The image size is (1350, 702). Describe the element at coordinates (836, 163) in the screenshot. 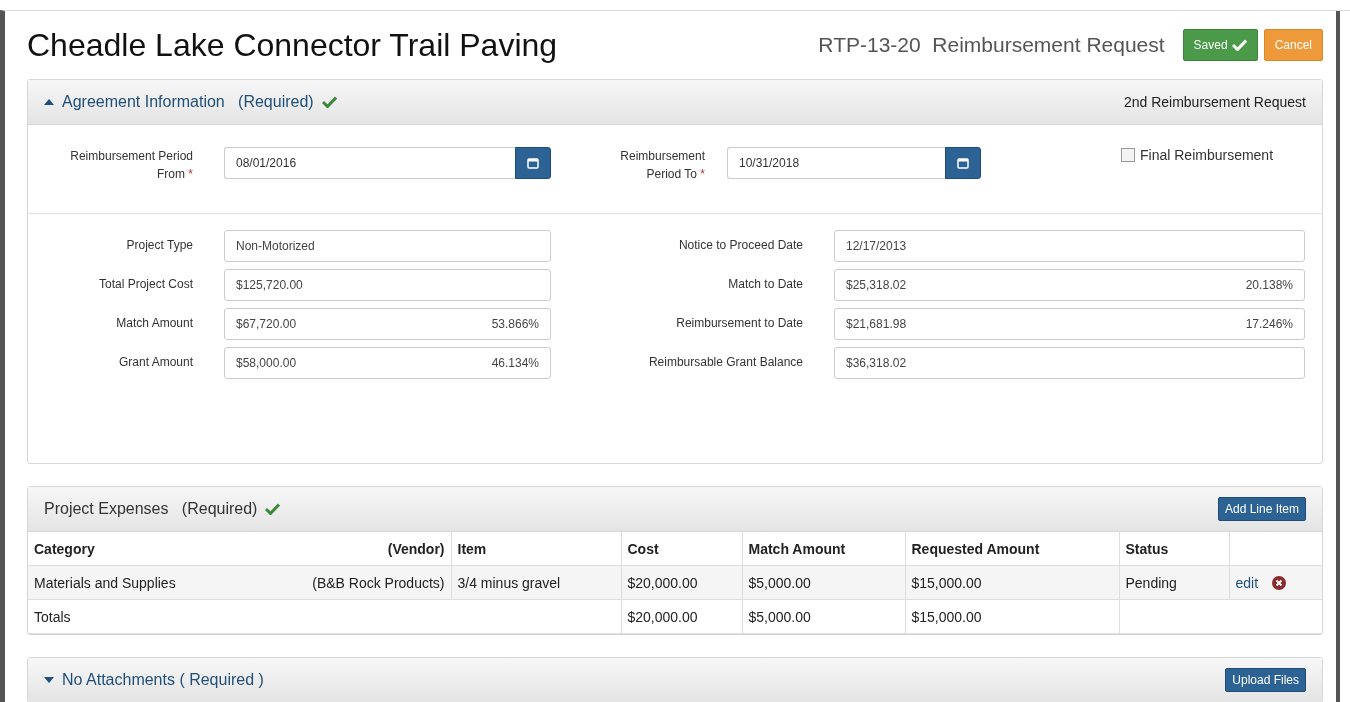

I see `date-field: 10/31/2018` at that location.